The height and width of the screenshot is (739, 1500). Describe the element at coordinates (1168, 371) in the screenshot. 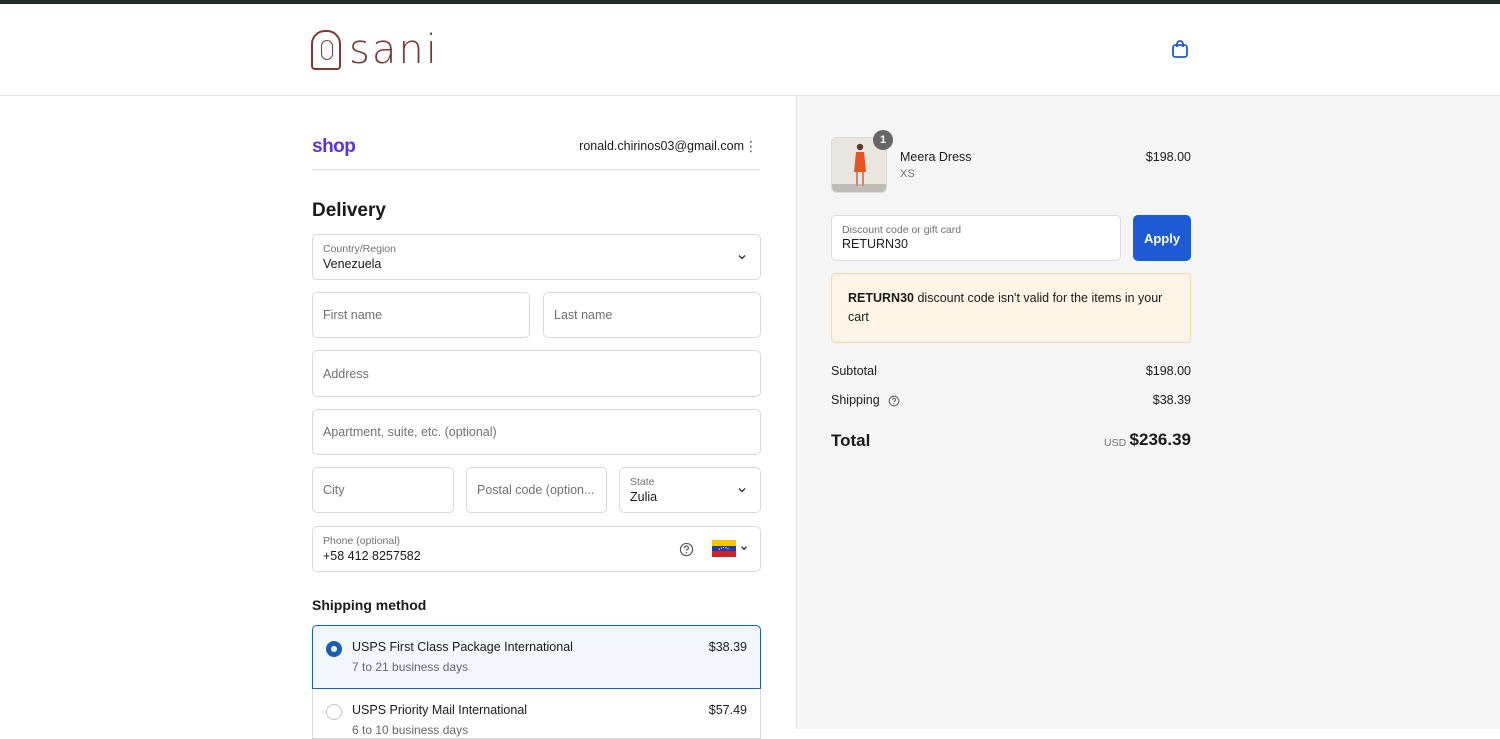

I see `subtotal-value: $198.00` at that location.